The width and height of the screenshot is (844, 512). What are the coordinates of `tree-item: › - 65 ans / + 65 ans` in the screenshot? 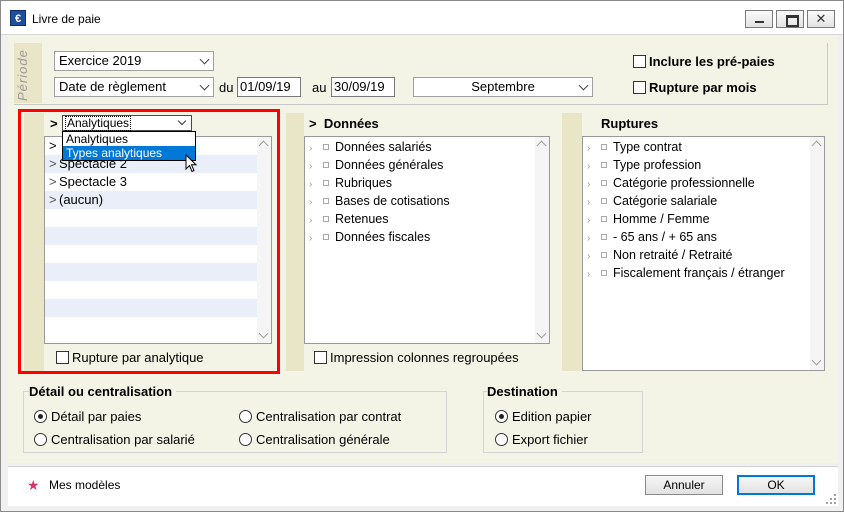 It's located at (703, 237).